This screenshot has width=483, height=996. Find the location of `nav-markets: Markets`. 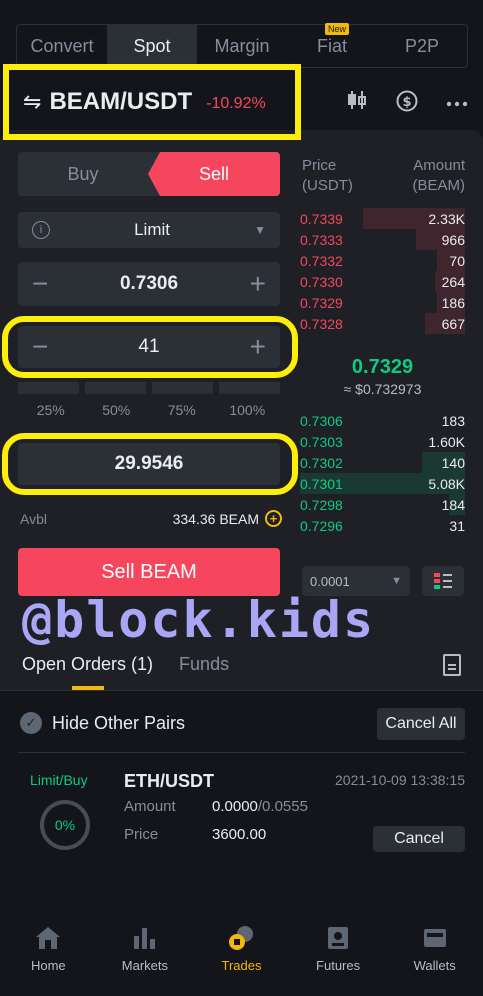

nav-markets: Markets is located at coordinates (145, 950).